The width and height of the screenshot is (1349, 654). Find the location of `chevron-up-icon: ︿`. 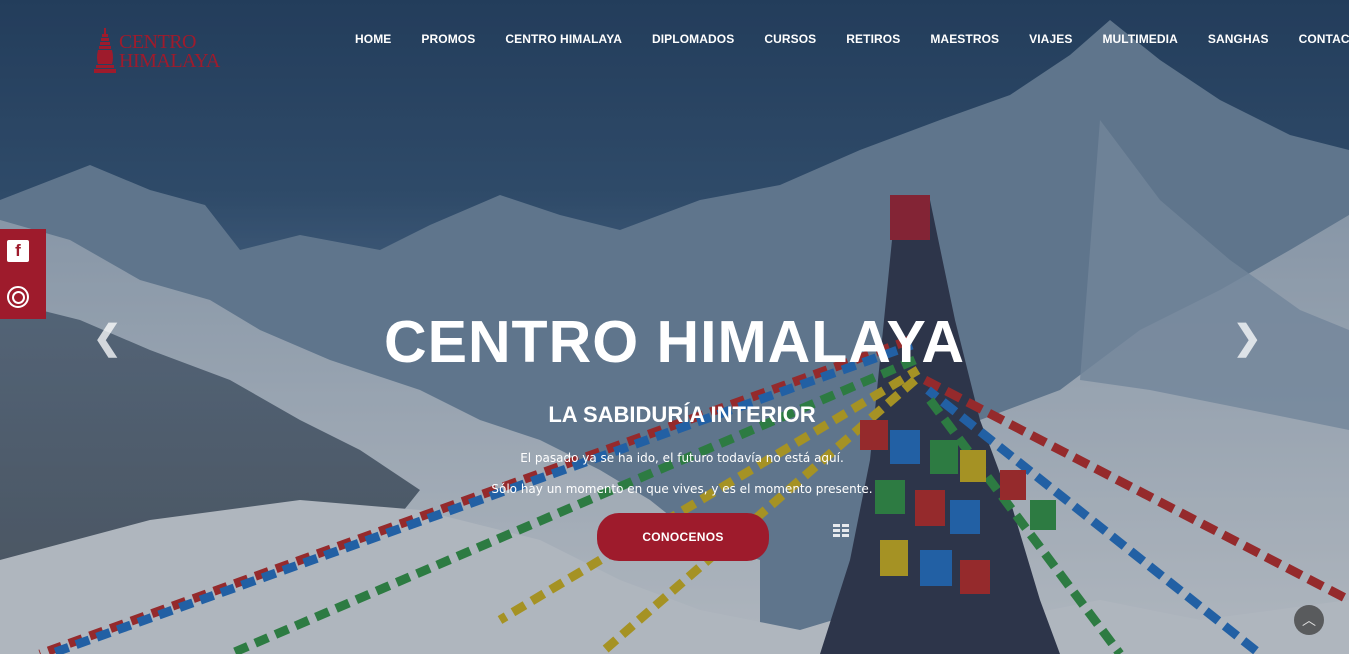

chevron-up-icon: ︿ is located at coordinates (1309, 620).